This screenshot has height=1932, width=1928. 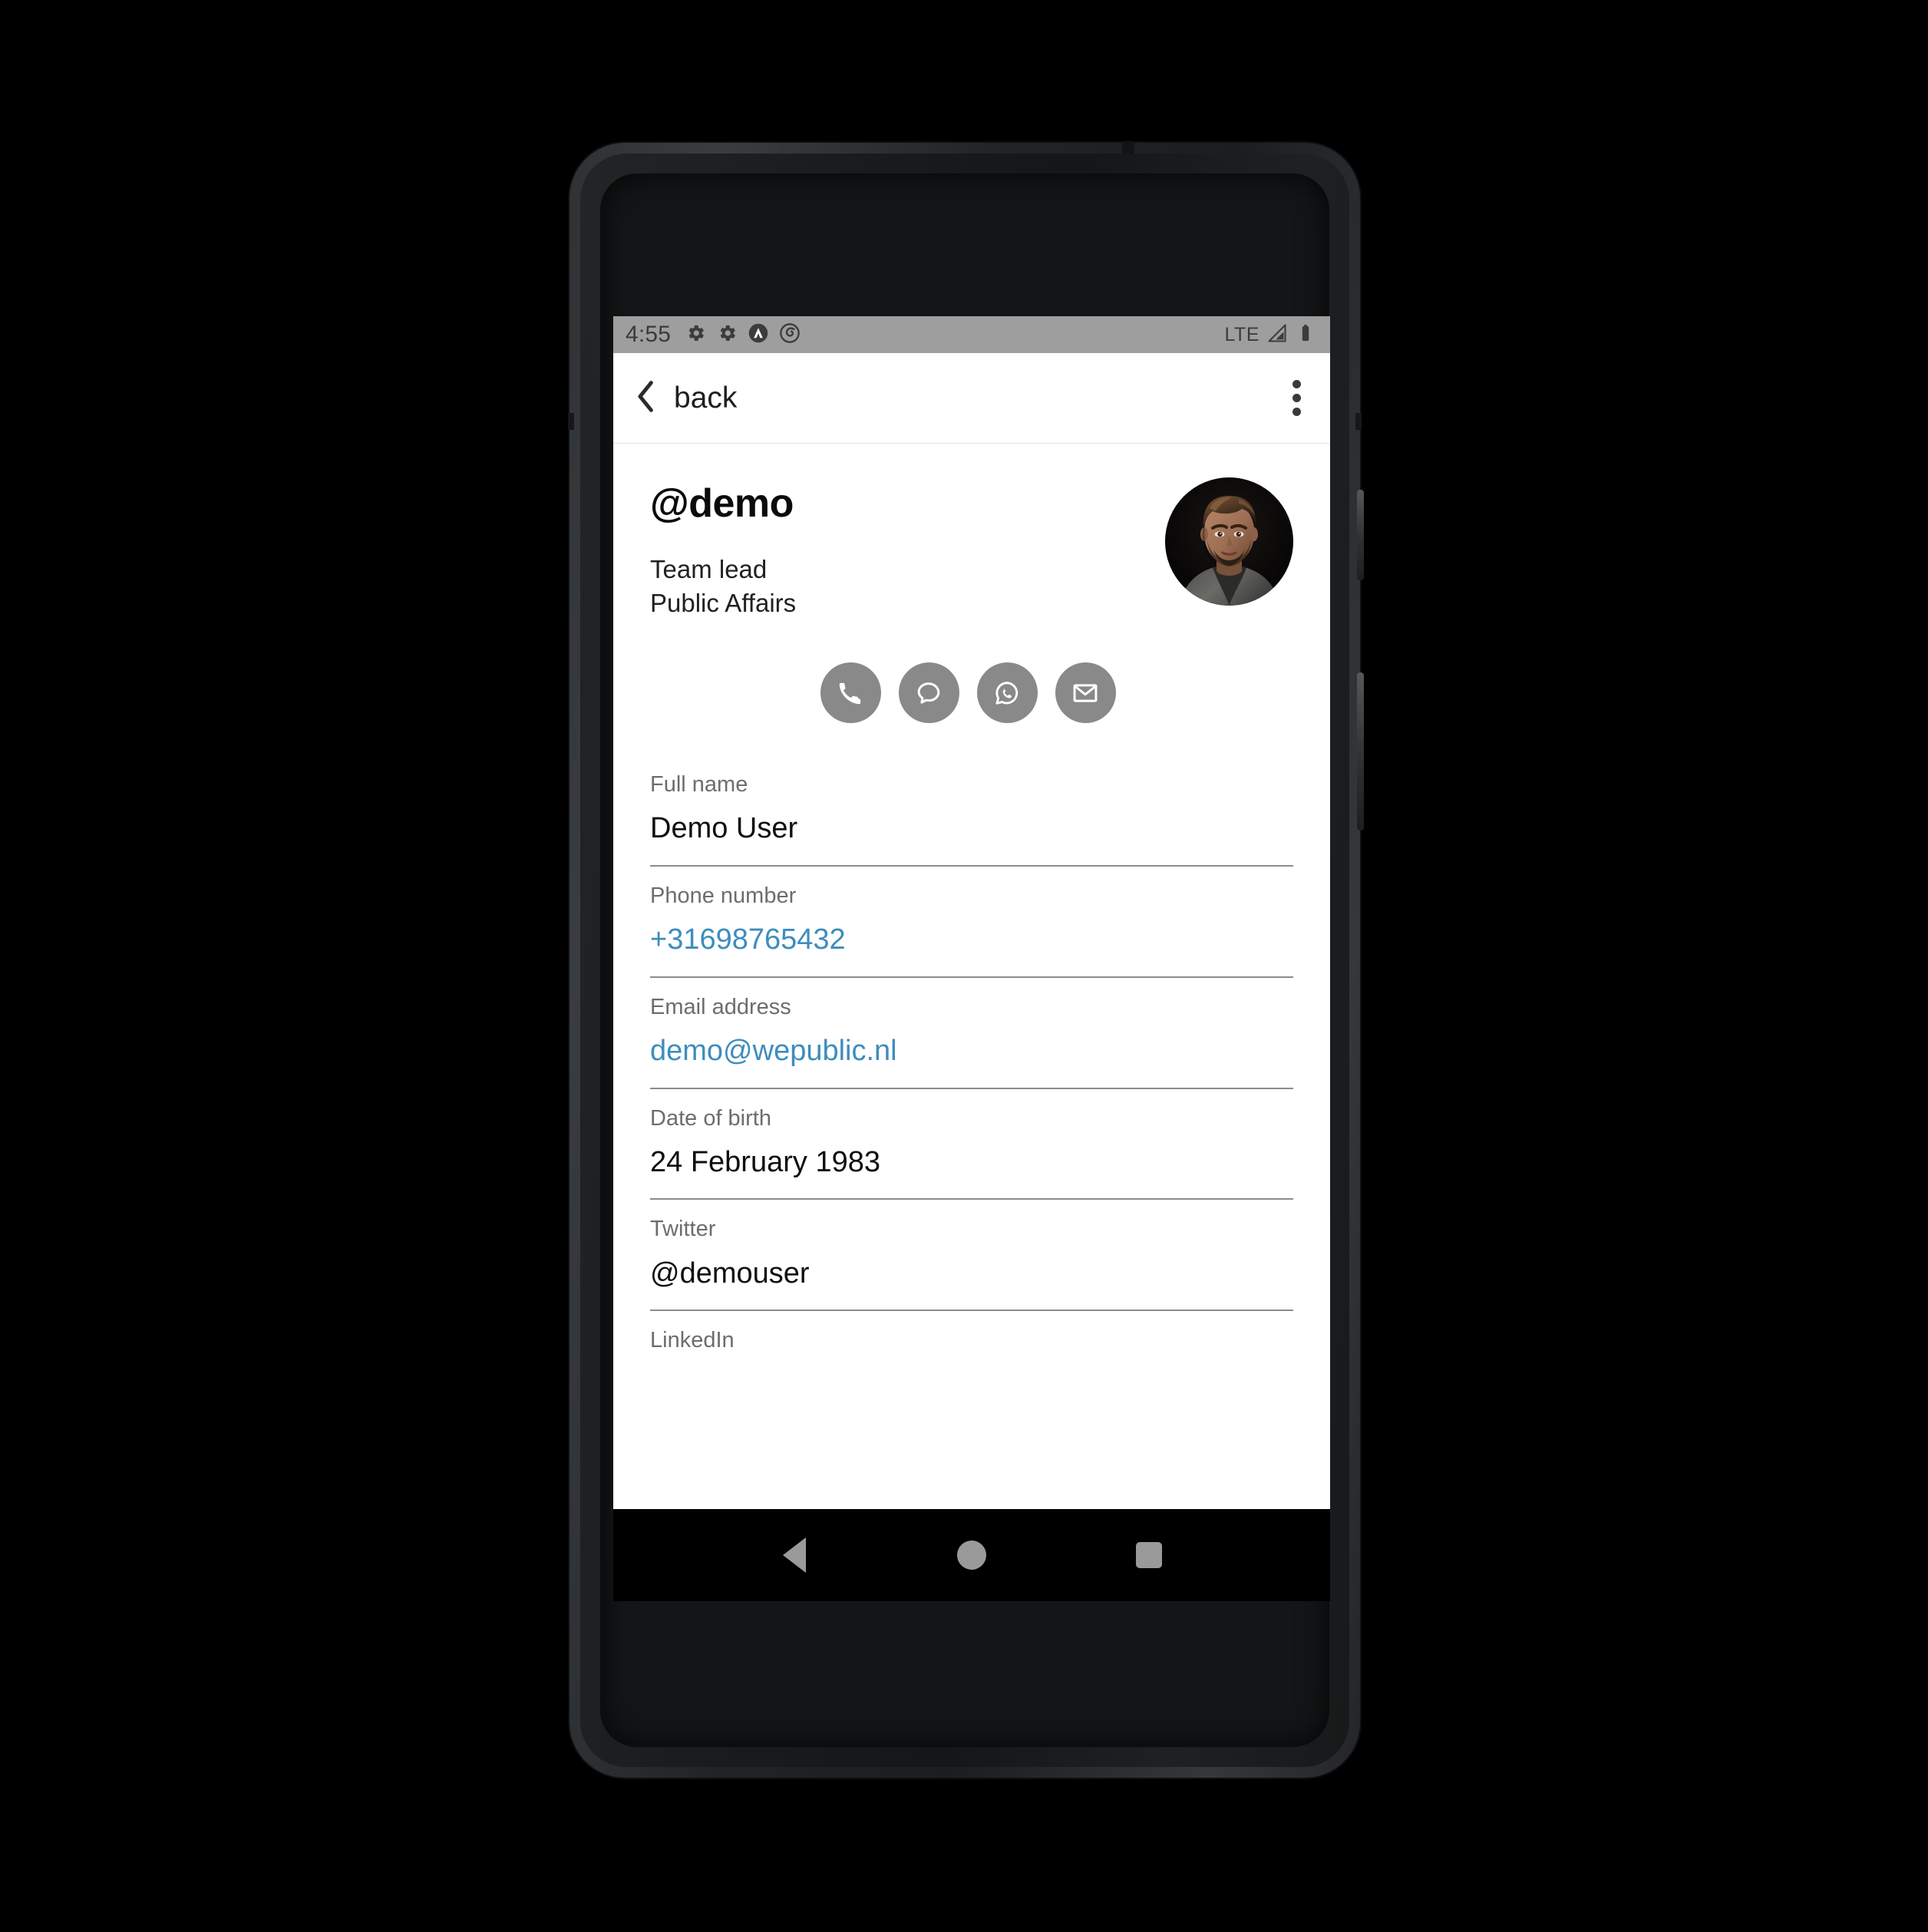 What do you see at coordinates (972, 398) in the screenshot?
I see `app-bar: back` at bounding box center [972, 398].